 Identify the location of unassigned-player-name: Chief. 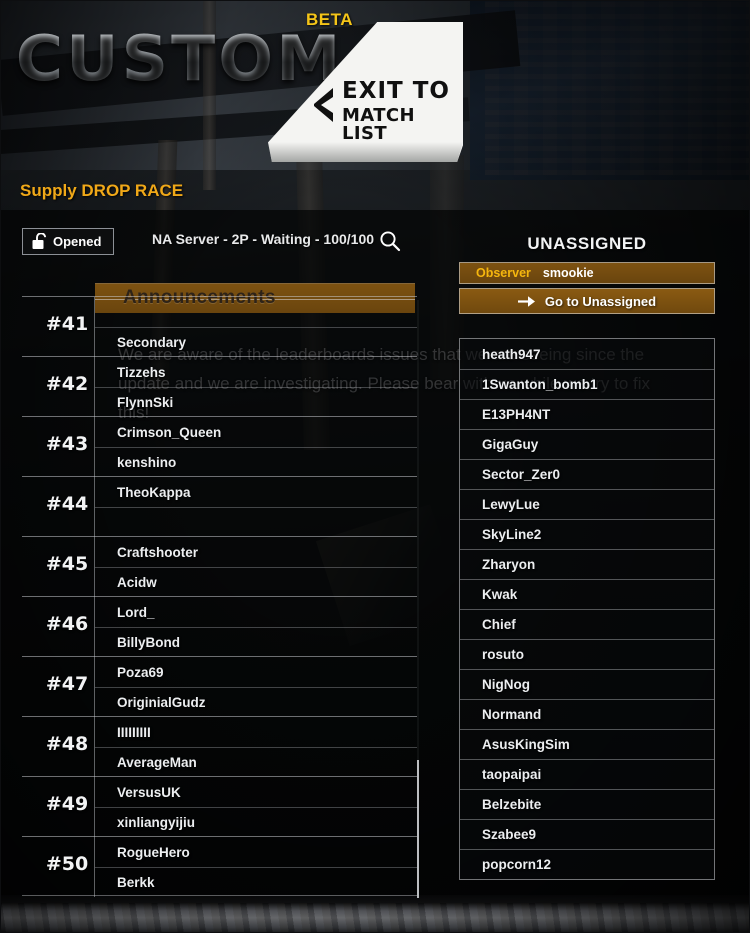
(499, 624).